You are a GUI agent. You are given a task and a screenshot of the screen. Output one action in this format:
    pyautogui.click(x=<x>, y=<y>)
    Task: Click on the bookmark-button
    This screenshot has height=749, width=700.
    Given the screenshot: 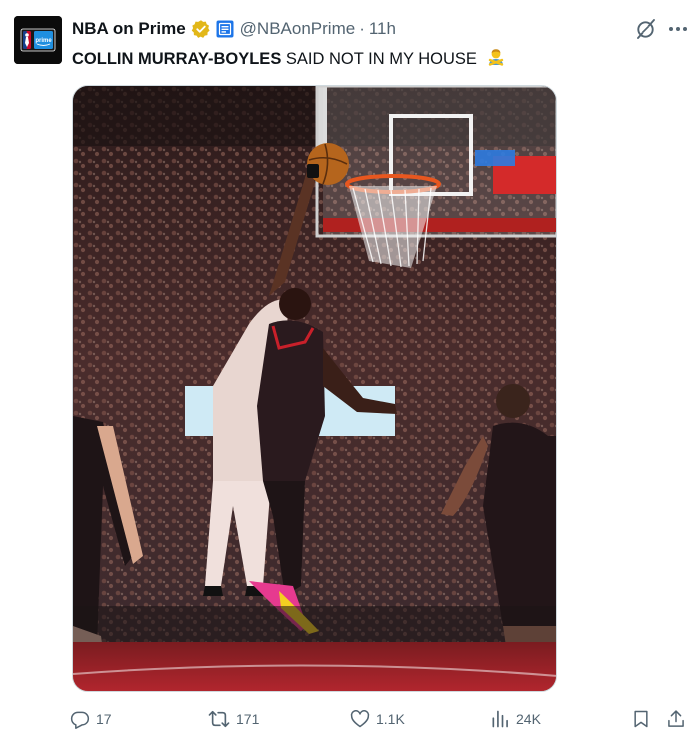 What is the action you would take?
    pyautogui.click(x=641, y=719)
    